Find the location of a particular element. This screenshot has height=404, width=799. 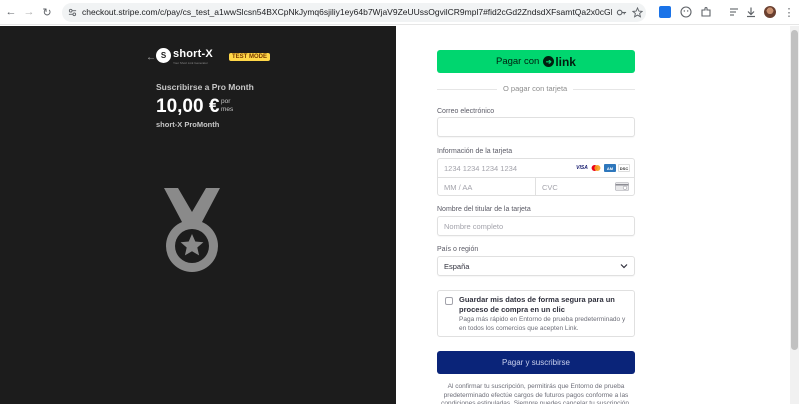

more-menu-icon: ⋮ is located at coordinates (789, 12).